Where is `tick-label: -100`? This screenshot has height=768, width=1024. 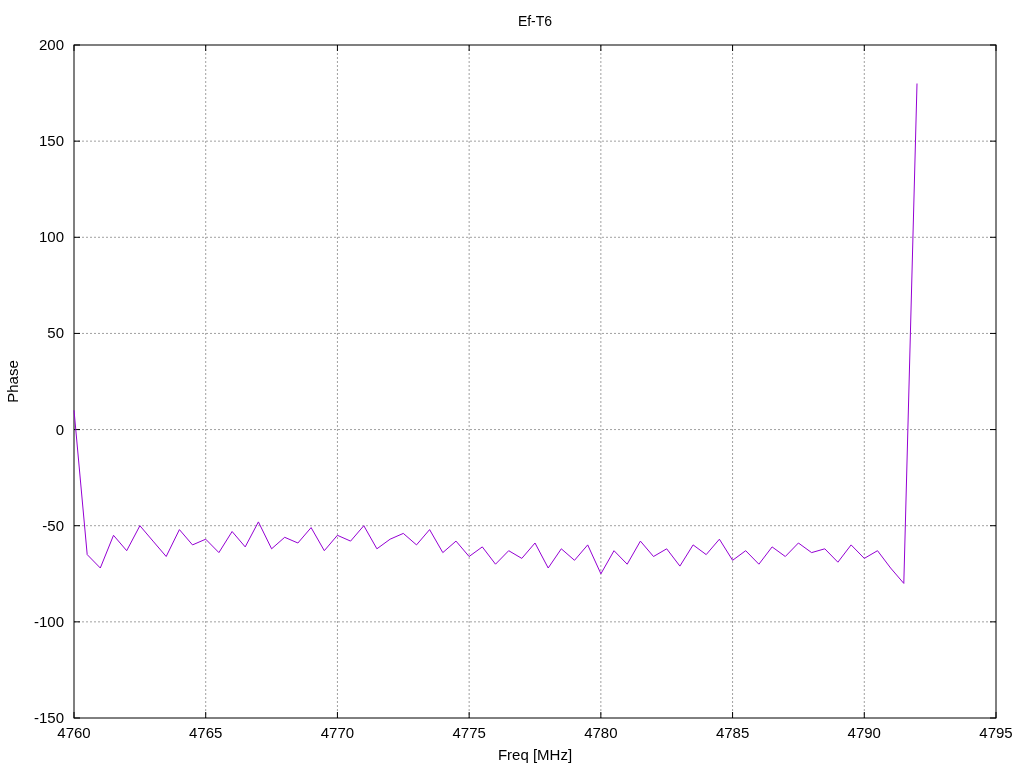
tick-label: -100 is located at coordinates (48, 621).